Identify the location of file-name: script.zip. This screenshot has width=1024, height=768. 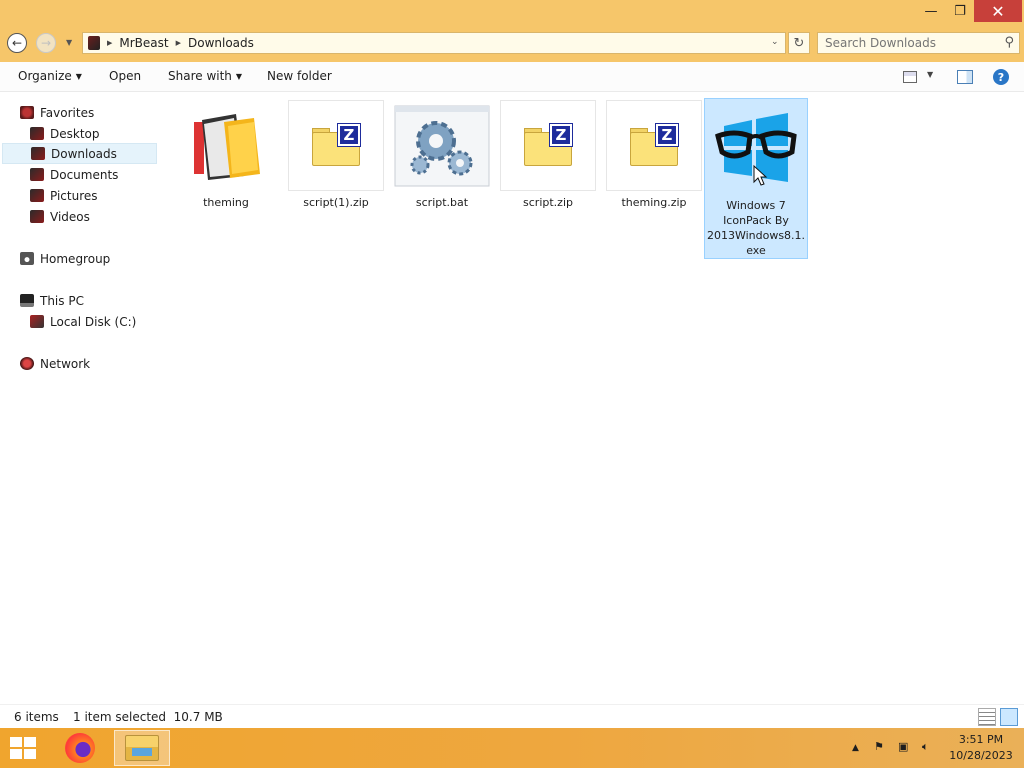
(548, 202).